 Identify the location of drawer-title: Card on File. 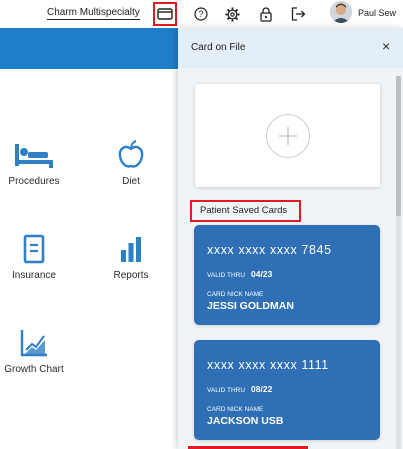
(218, 47).